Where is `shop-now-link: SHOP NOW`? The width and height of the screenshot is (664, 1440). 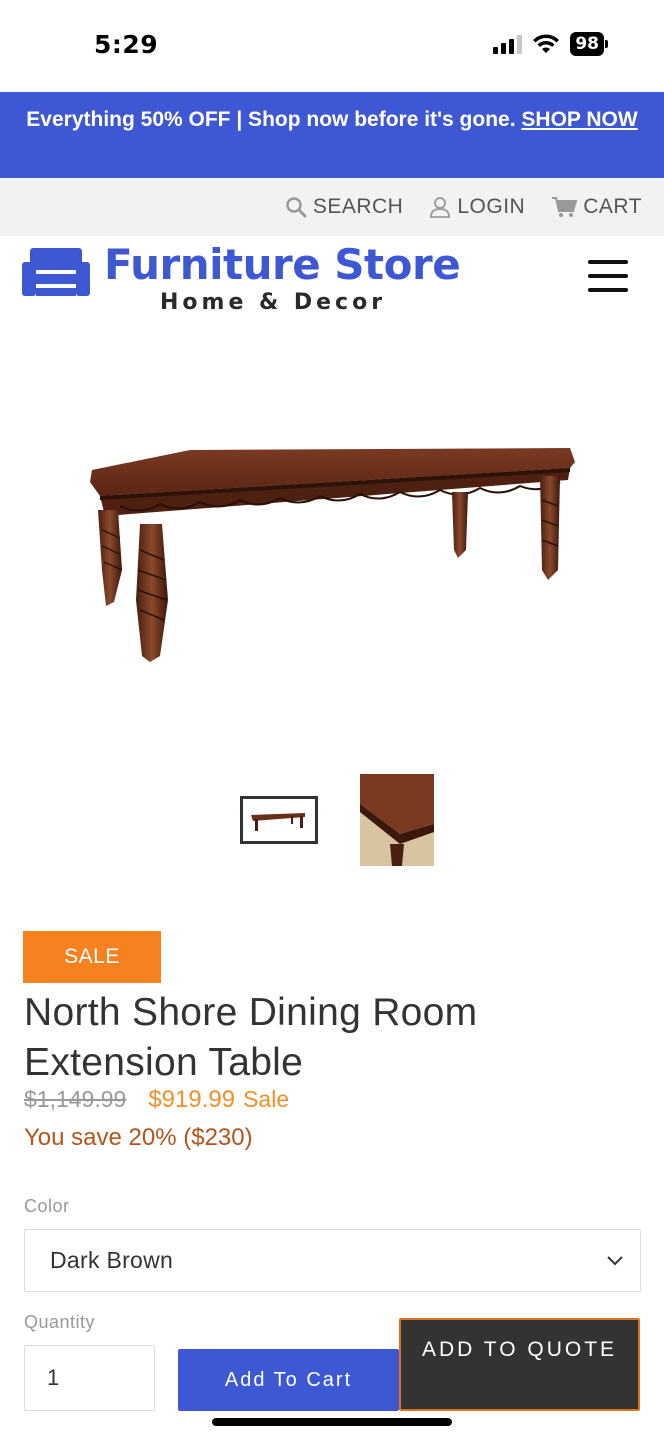 shop-now-link: SHOP NOW is located at coordinates (579, 119).